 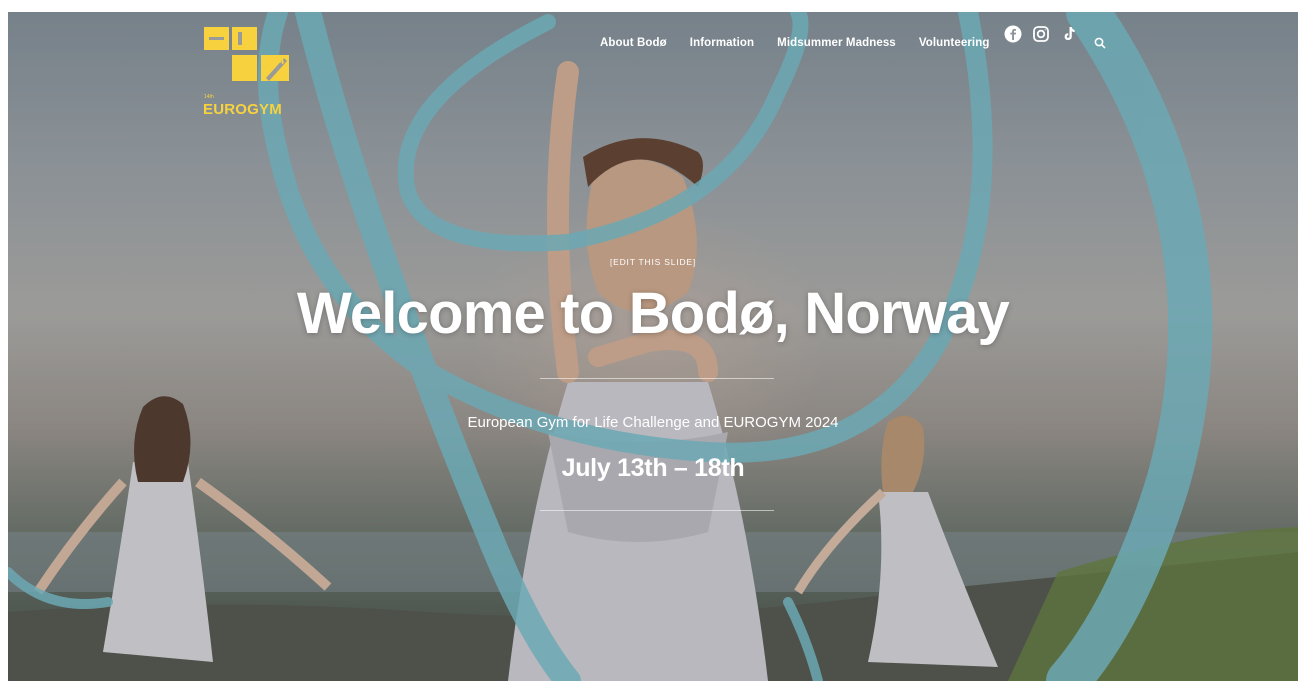 I want to click on nav-midsummer-madness: Midsummer Madness, so click(x=836, y=43).